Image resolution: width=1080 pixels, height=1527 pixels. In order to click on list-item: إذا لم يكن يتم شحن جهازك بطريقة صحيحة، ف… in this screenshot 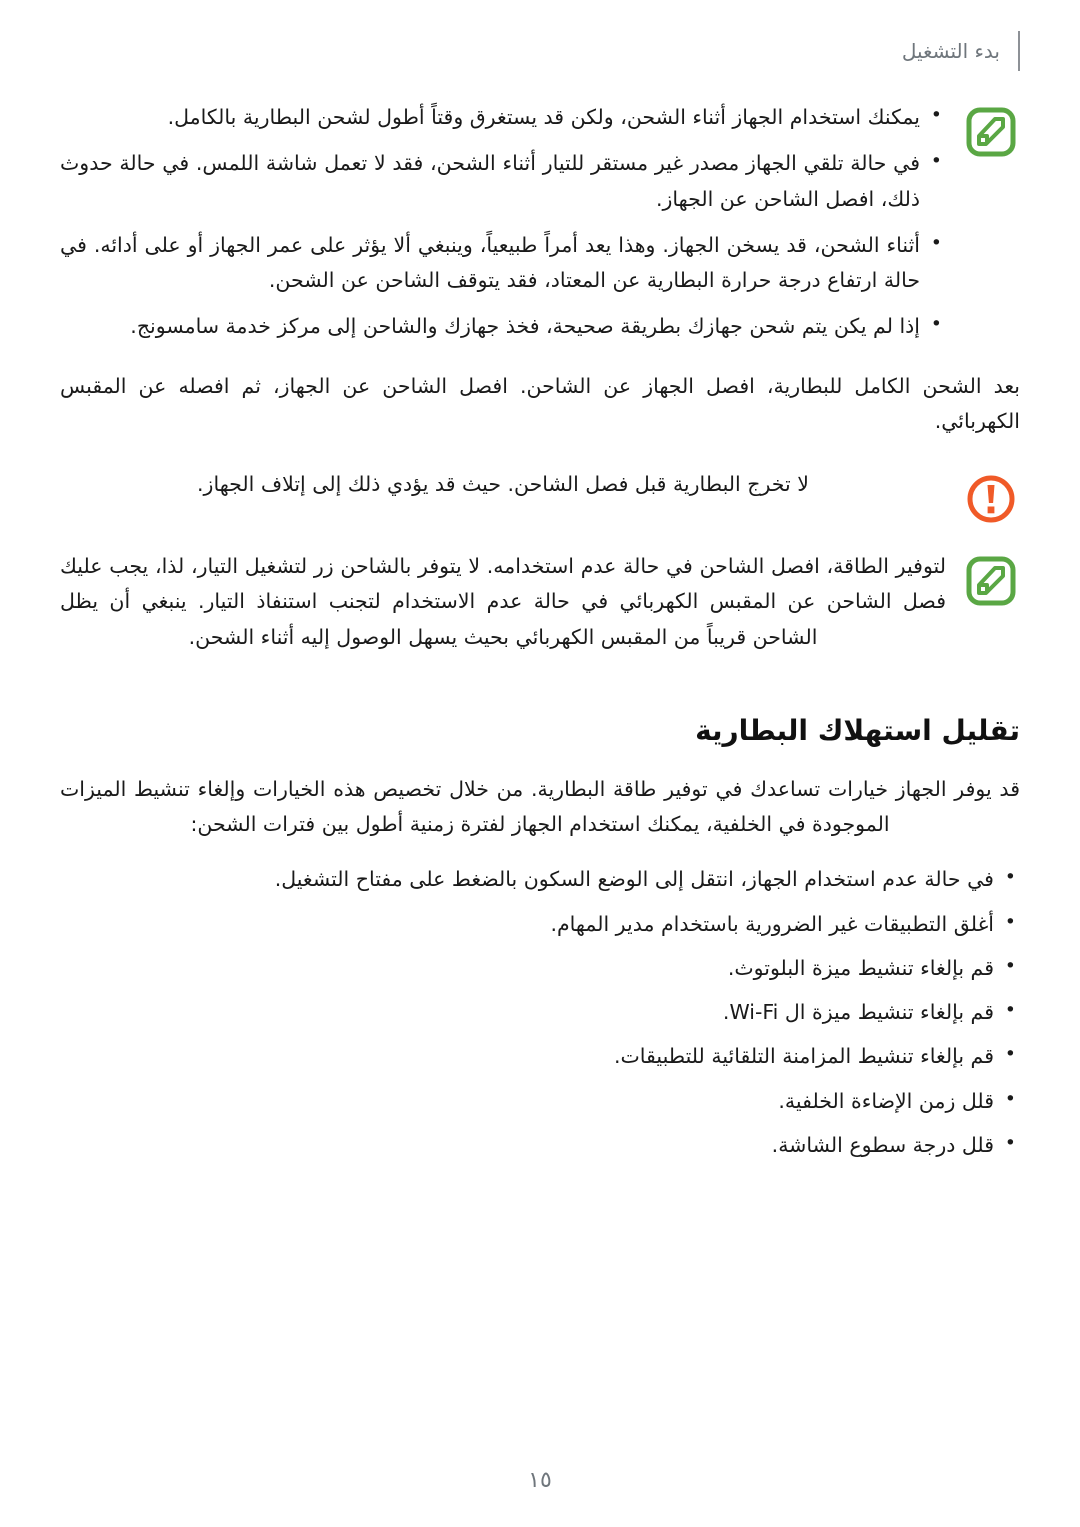, I will do `click(503, 326)`.